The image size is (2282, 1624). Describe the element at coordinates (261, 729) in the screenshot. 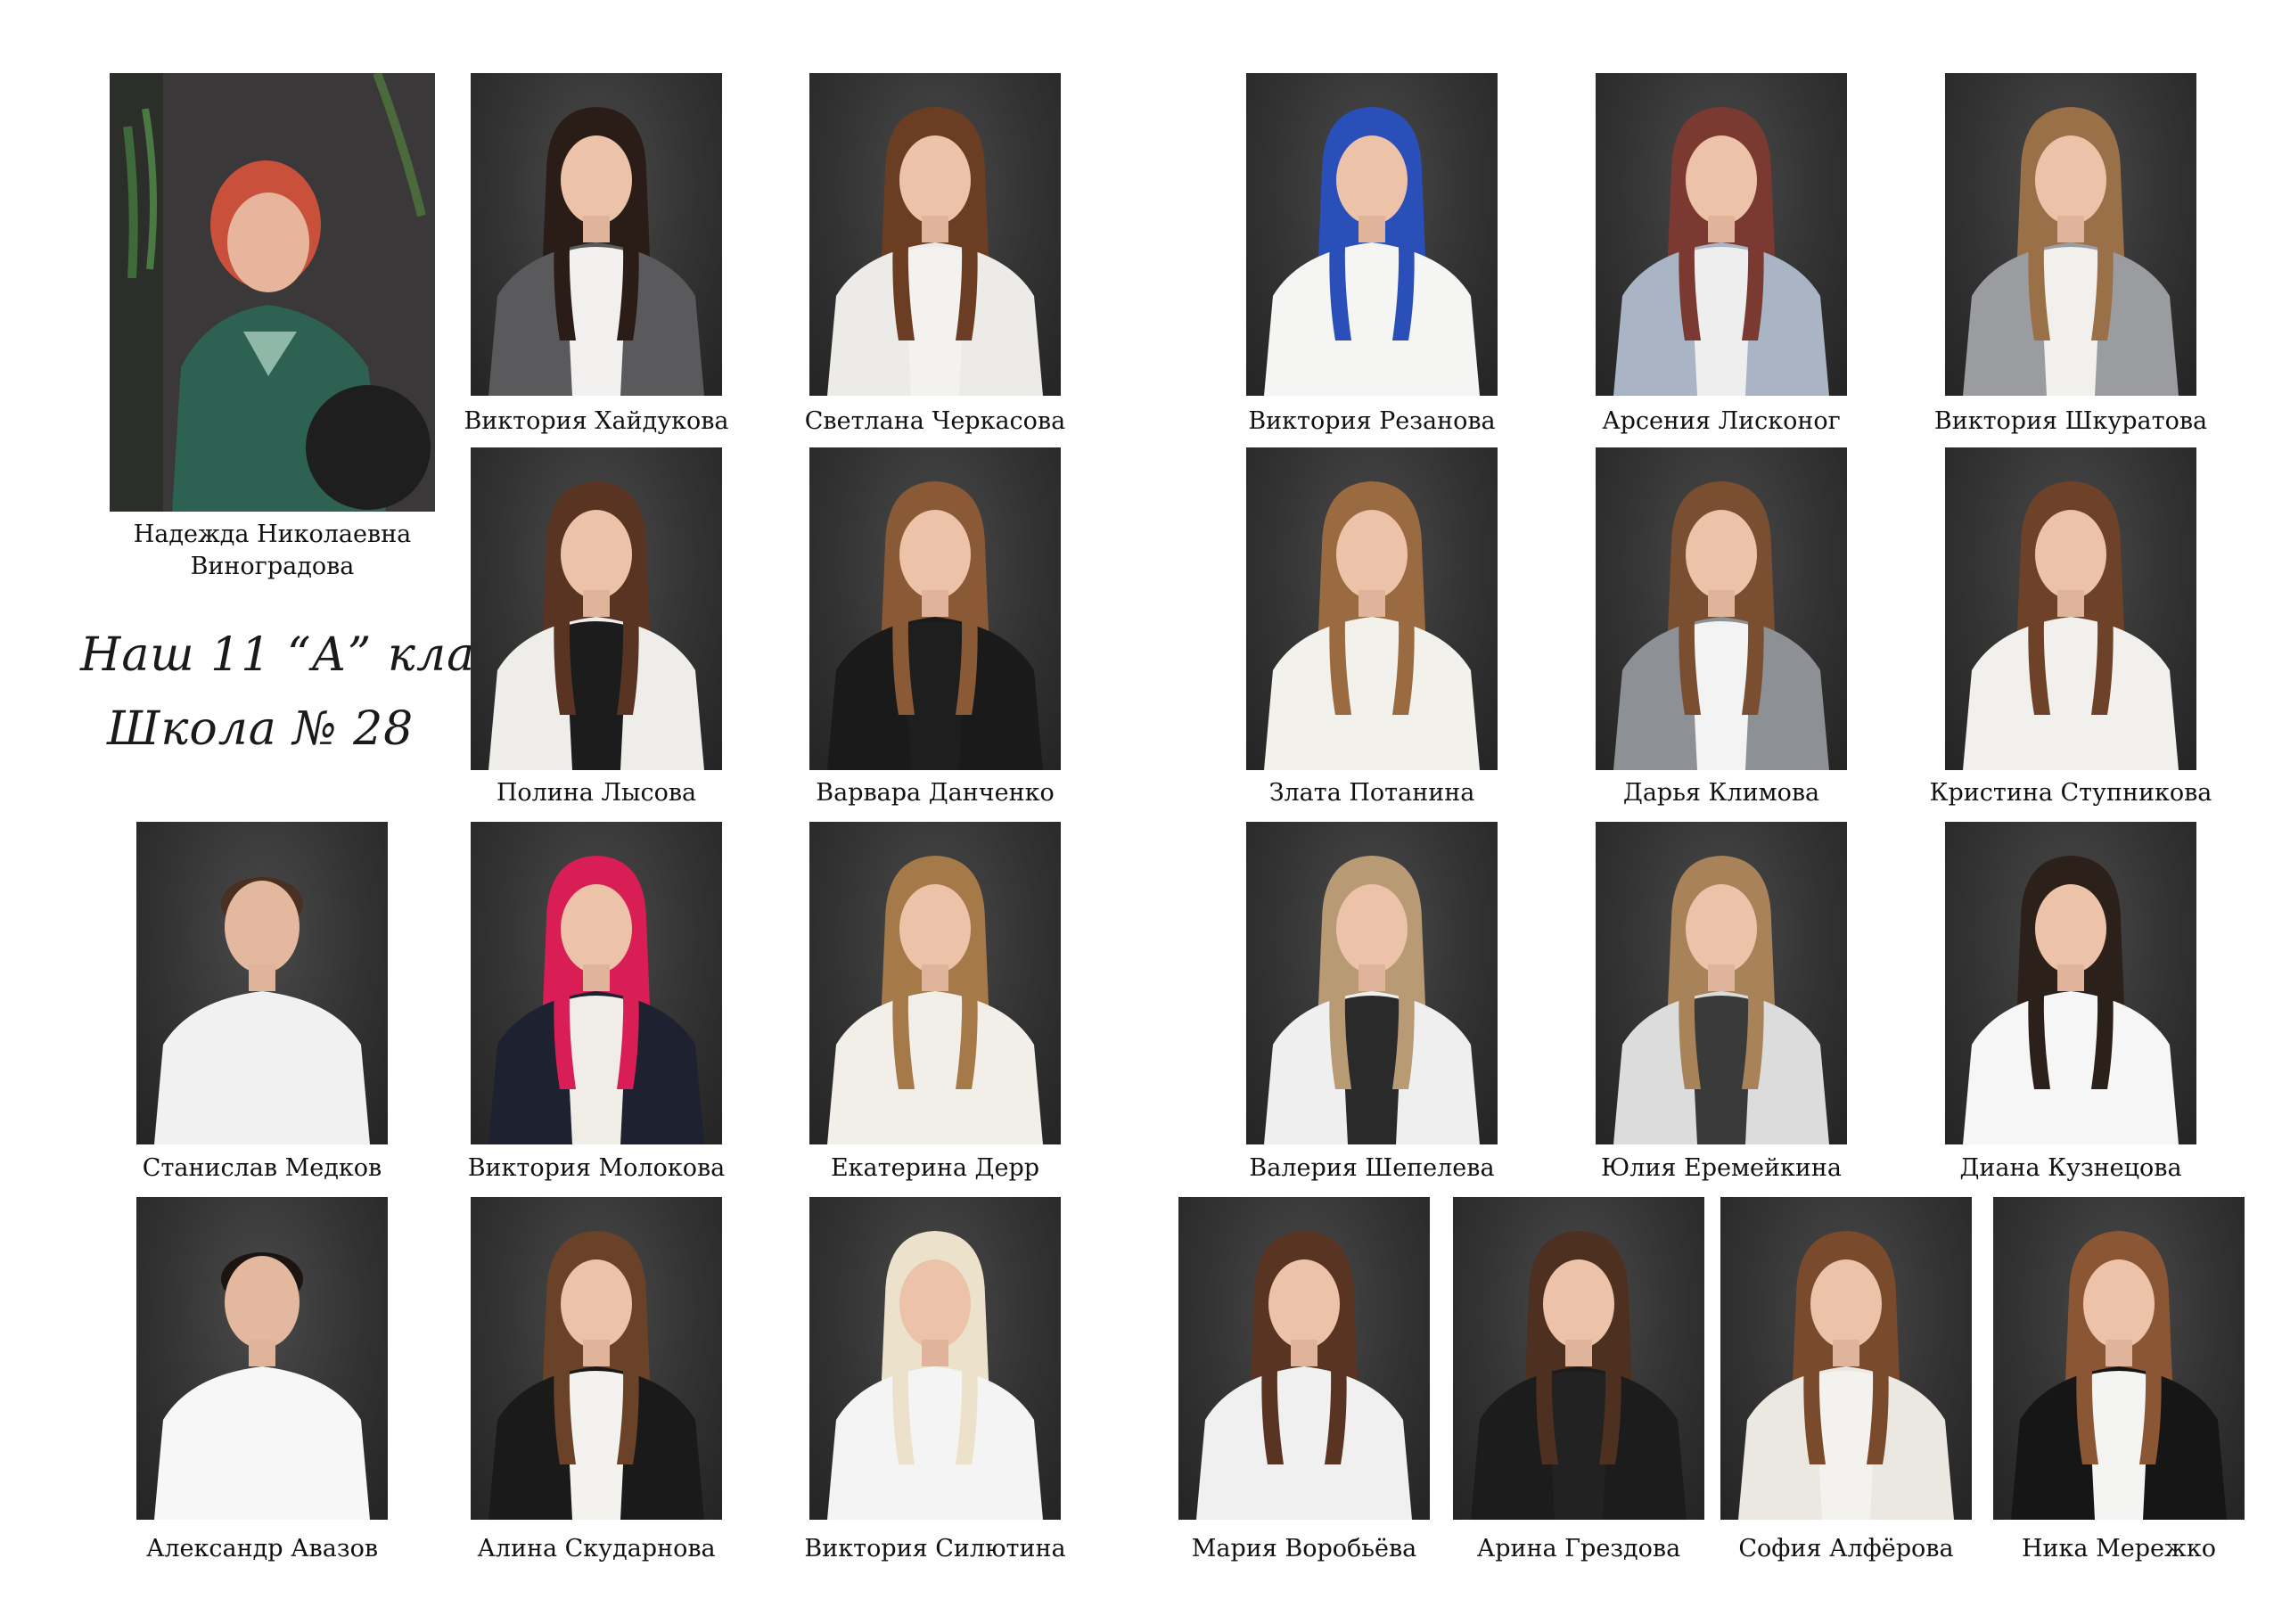

I see `school-title: Школа № 28` at that location.